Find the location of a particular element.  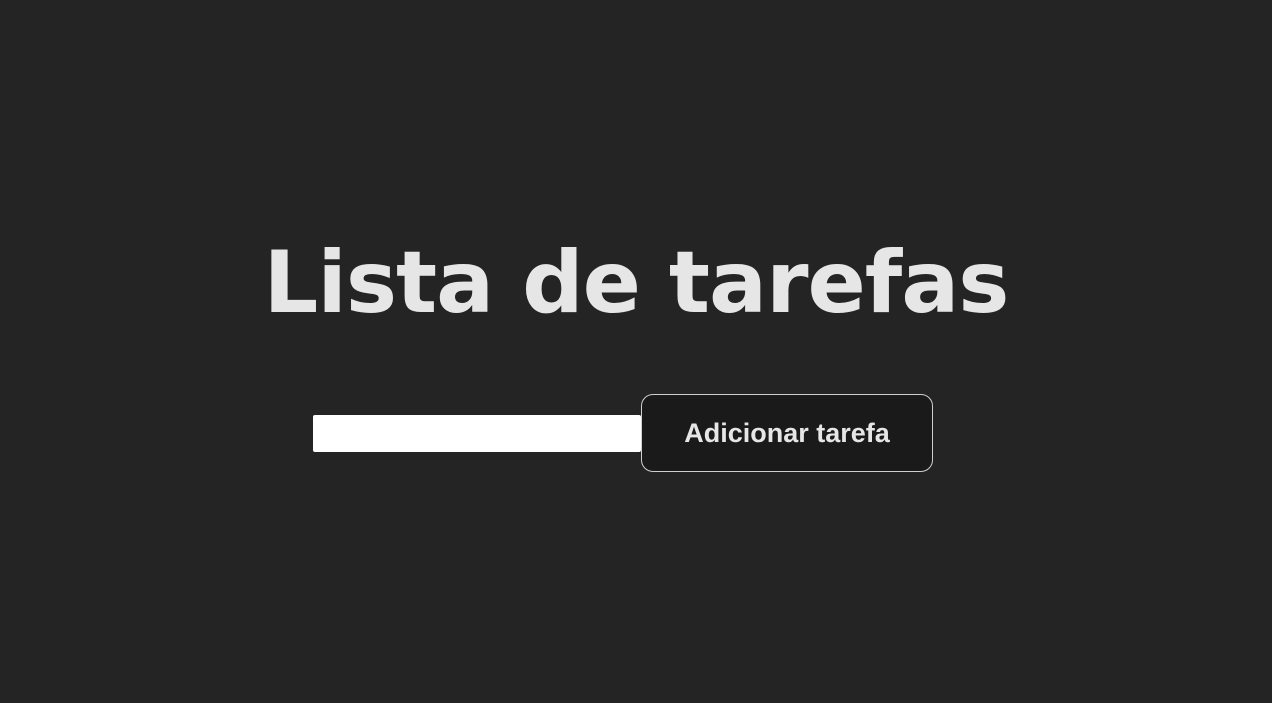

add-task-form: Adicionar tarefa is located at coordinates (623, 433).